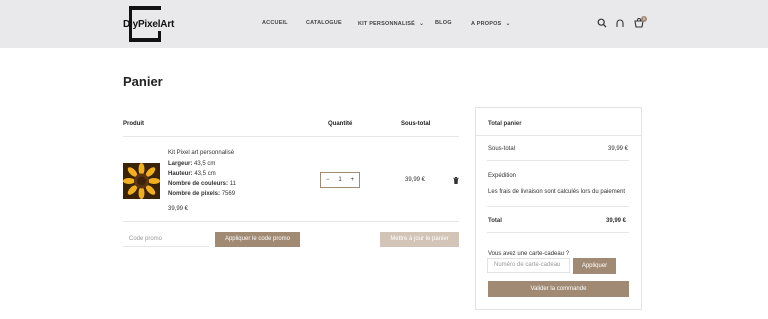  Describe the element at coordinates (602, 23) in the screenshot. I see `search-icon` at that location.